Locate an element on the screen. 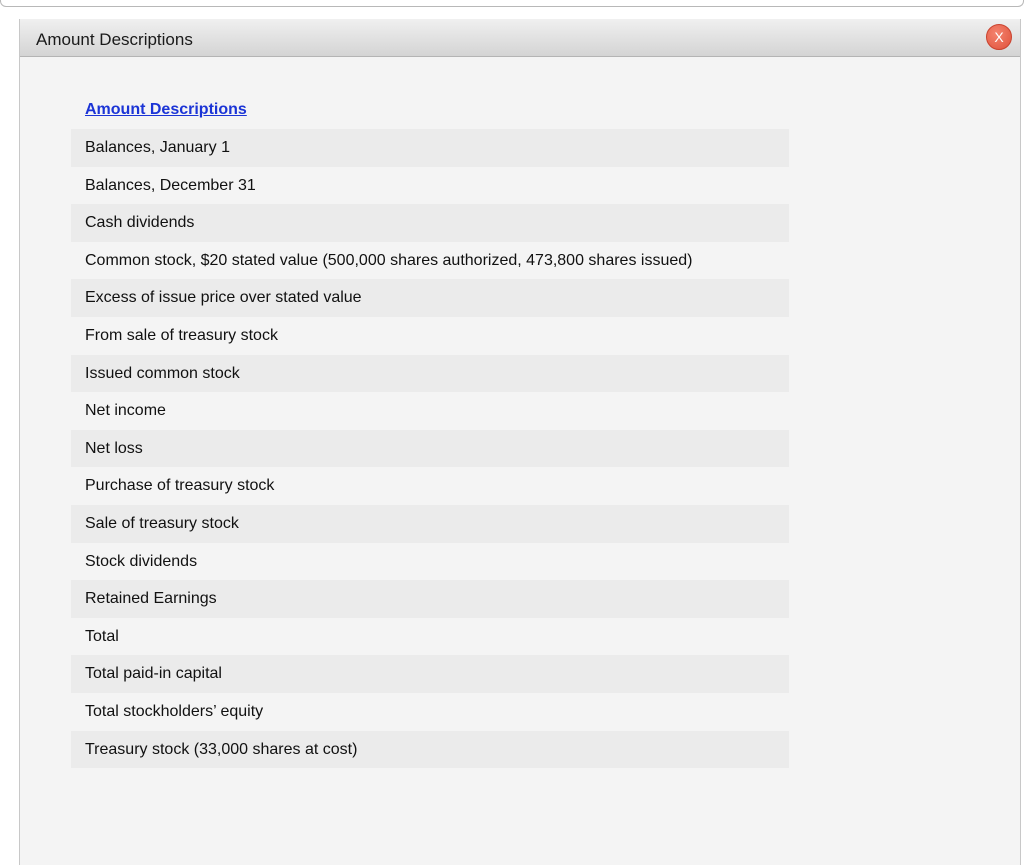 Image resolution: width=1024 pixels, height=865 pixels. close-icon: X is located at coordinates (999, 37).